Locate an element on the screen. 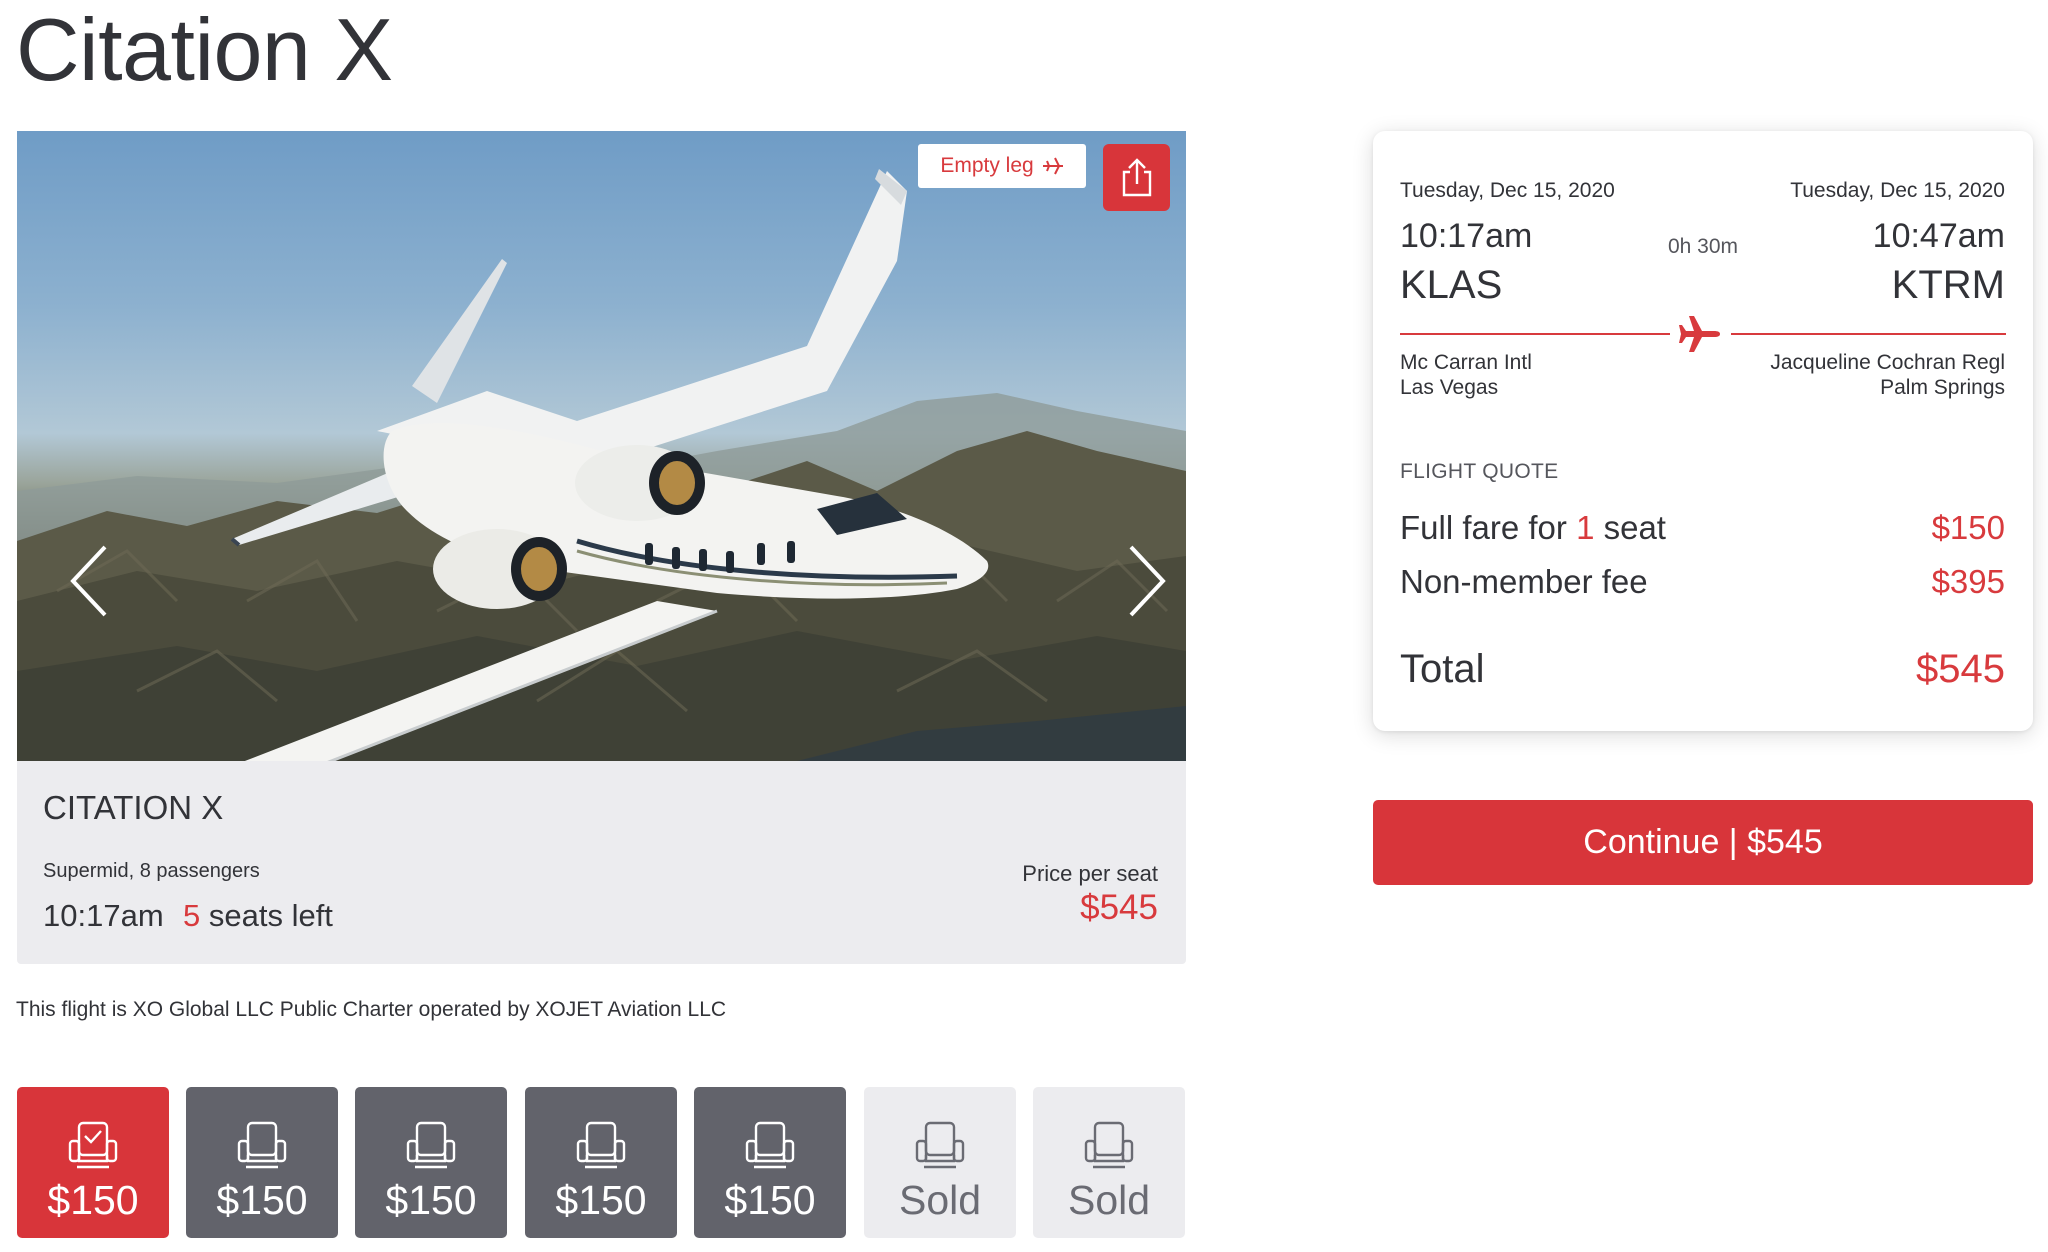  aircraft-name: CITATION X is located at coordinates (133, 807).